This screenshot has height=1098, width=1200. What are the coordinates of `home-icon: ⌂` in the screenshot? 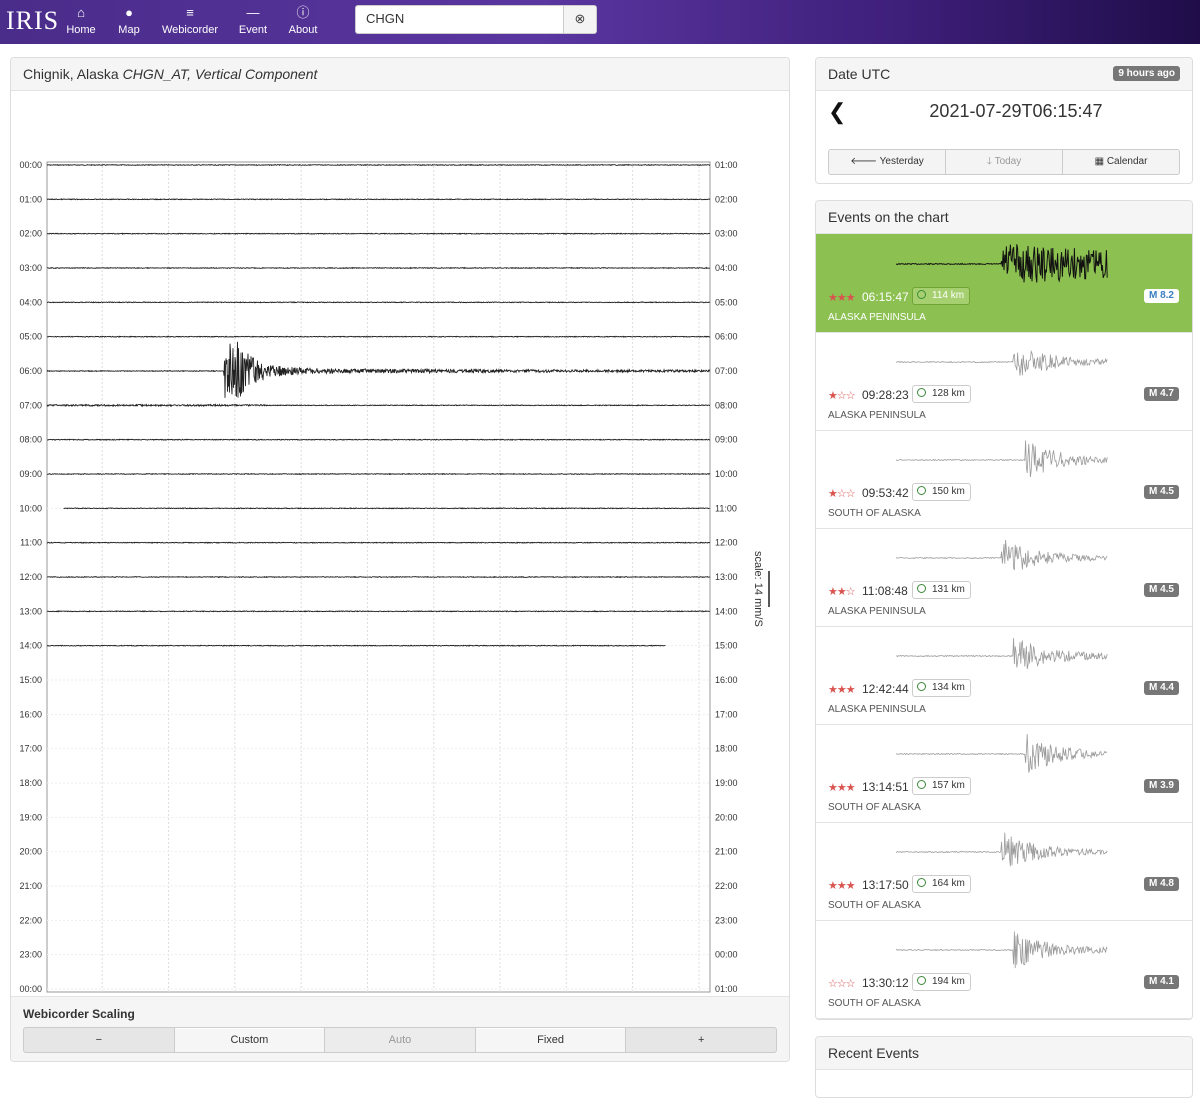 It's located at (81, 12).